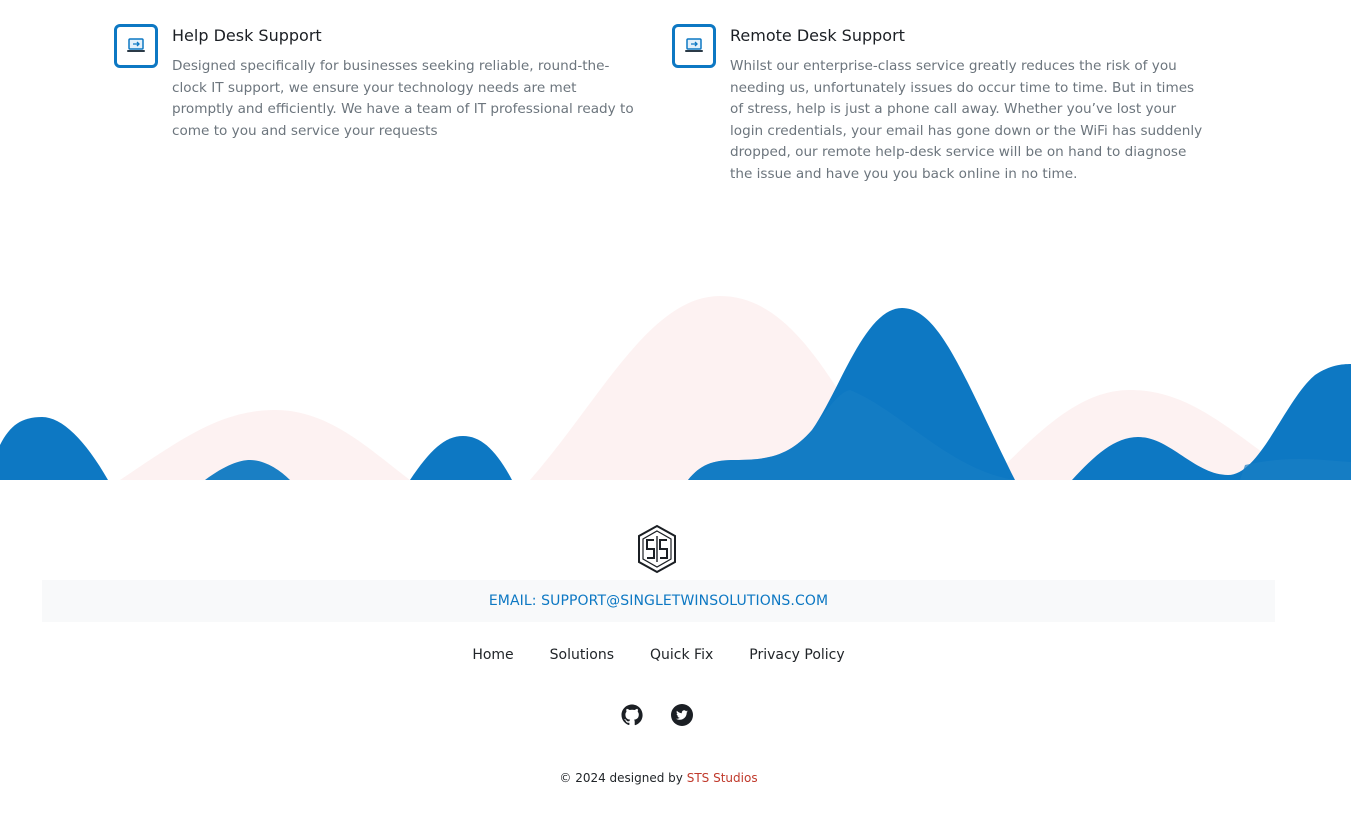 The width and height of the screenshot is (1351, 828). What do you see at coordinates (722, 778) in the screenshot?
I see `studio-link: STS Studios` at bounding box center [722, 778].